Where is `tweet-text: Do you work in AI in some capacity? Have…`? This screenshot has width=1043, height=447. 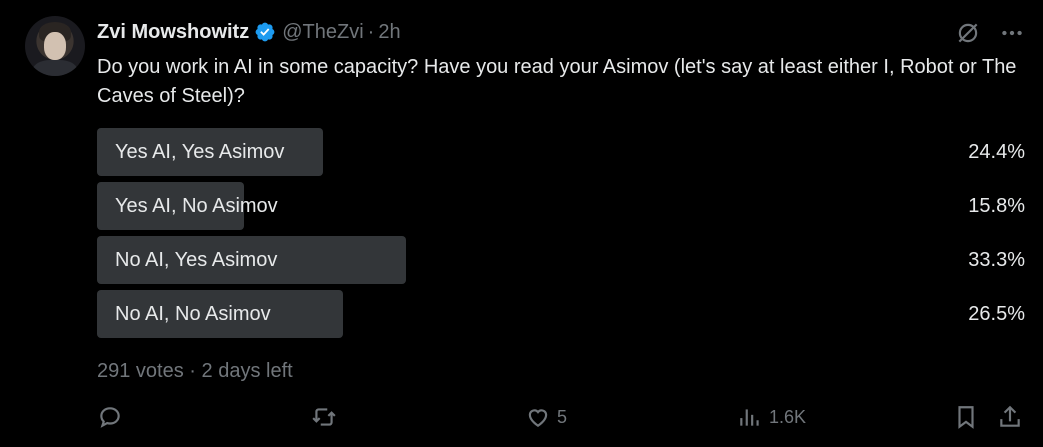
tweet-text: Do you work in AI in some capacity? Have… is located at coordinates (557, 81).